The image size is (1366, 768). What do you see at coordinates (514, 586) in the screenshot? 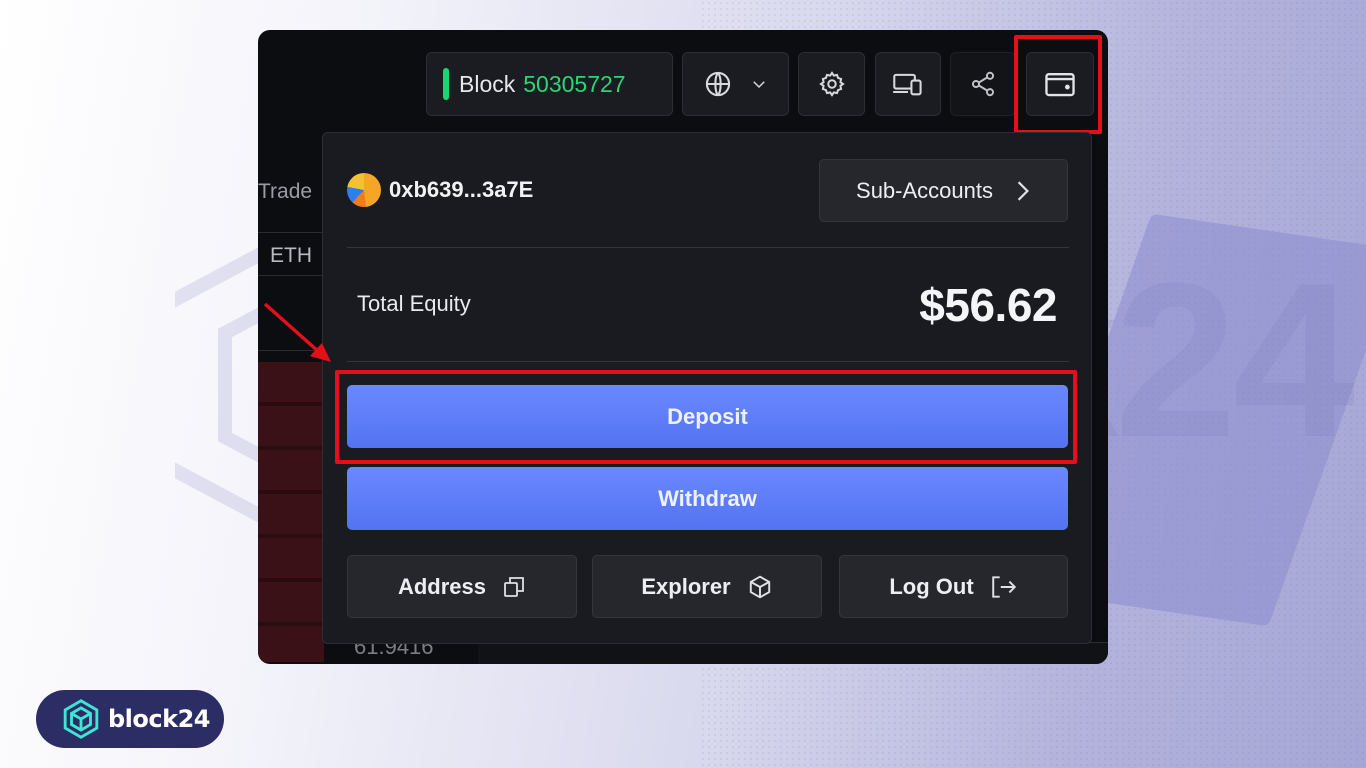
I see `copy-icon` at bounding box center [514, 586].